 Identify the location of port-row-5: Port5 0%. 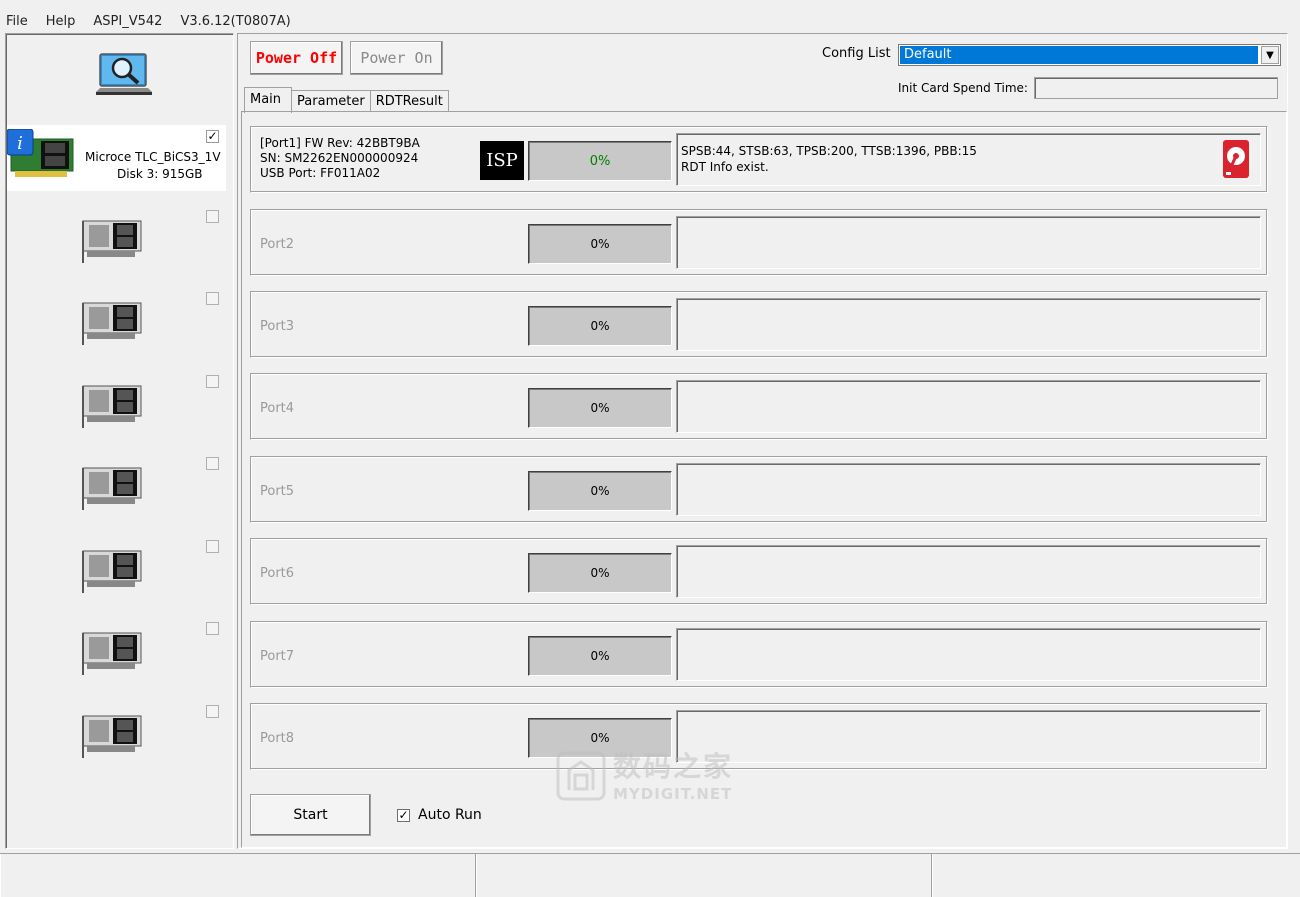
(759, 489).